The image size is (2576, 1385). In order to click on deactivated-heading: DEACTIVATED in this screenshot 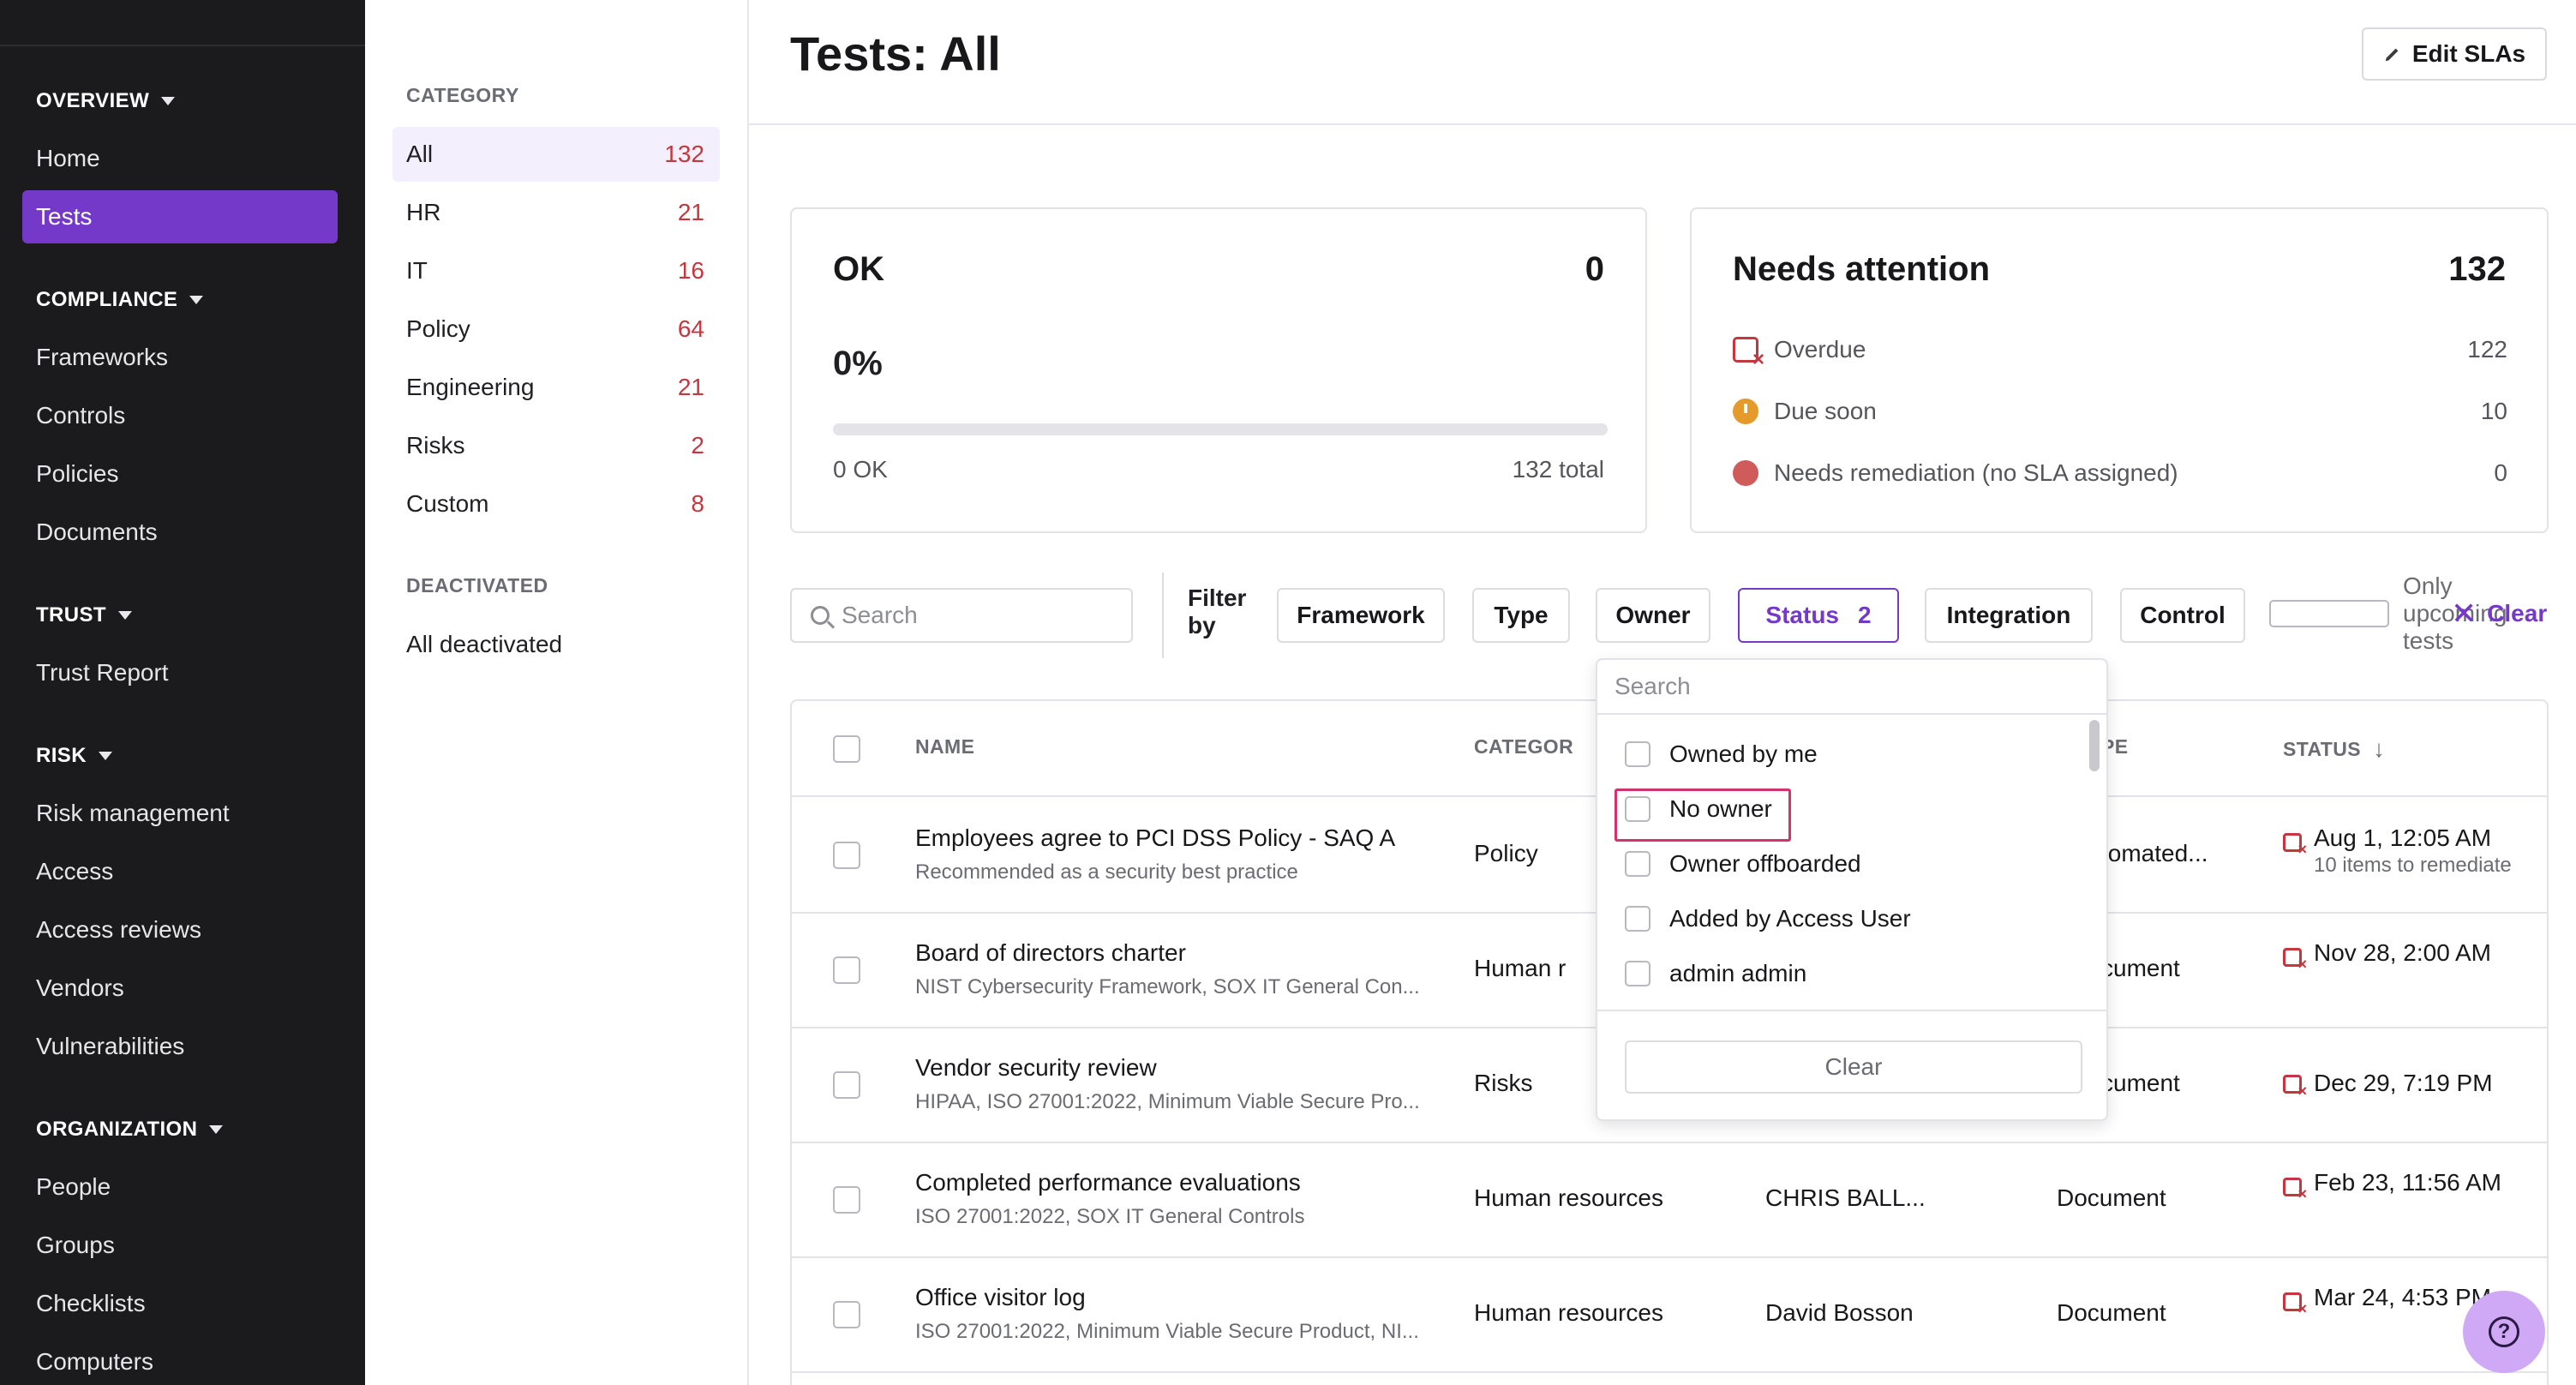, I will do `click(477, 585)`.